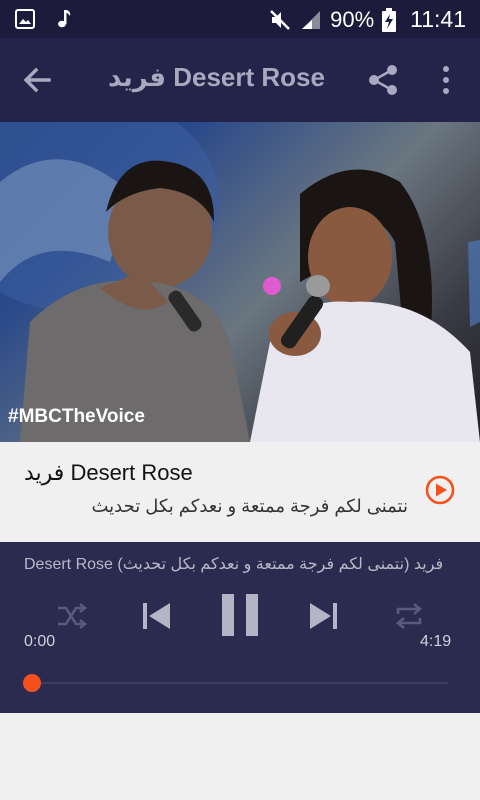  I want to click on status-time: 11:41, so click(438, 19).